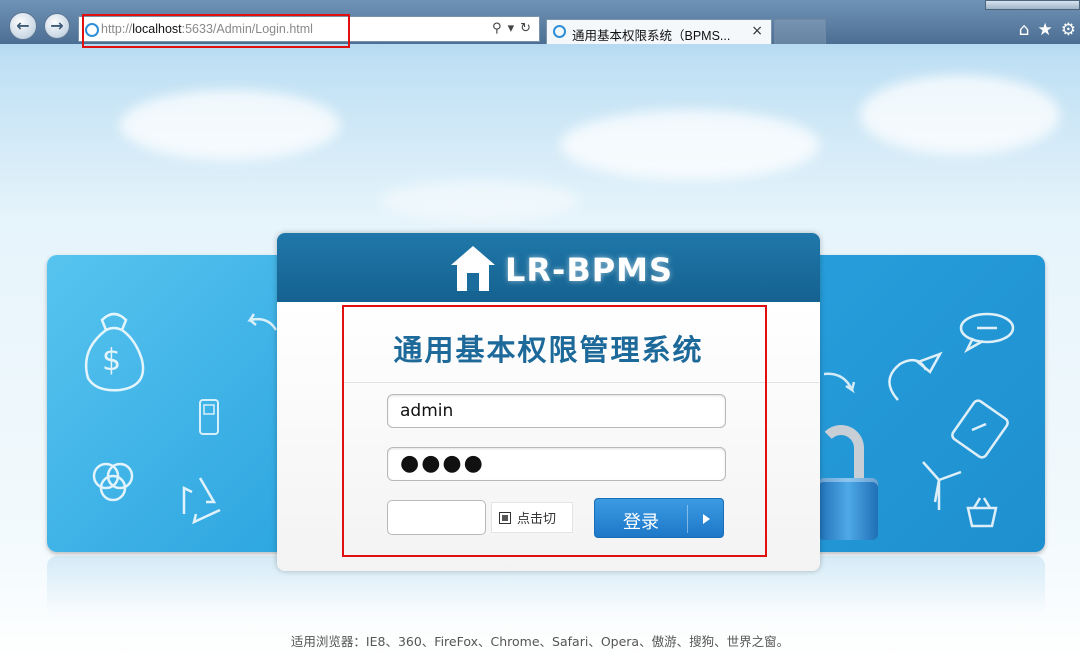 The height and width of the screenshot is (660, 1080). Describe the element at coordinates (589, 270) in the screenshot. I see `logo-text: LR-BPMS` at that location.